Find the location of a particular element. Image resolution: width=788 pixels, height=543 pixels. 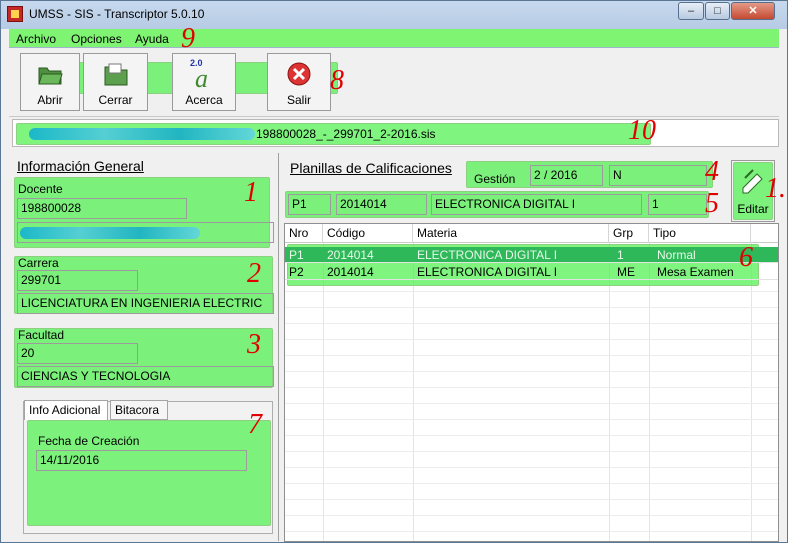

fecha-label: Fecha de Creación is located at coordinates (89, 441).